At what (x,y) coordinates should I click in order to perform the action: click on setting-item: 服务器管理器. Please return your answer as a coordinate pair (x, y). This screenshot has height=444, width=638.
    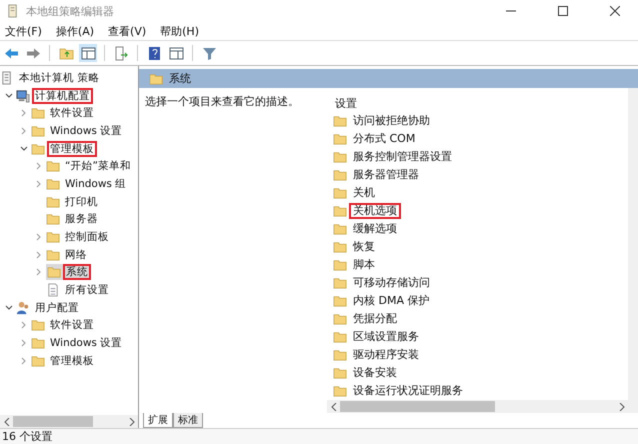
    Looking at the image, I should click on (386, 175).